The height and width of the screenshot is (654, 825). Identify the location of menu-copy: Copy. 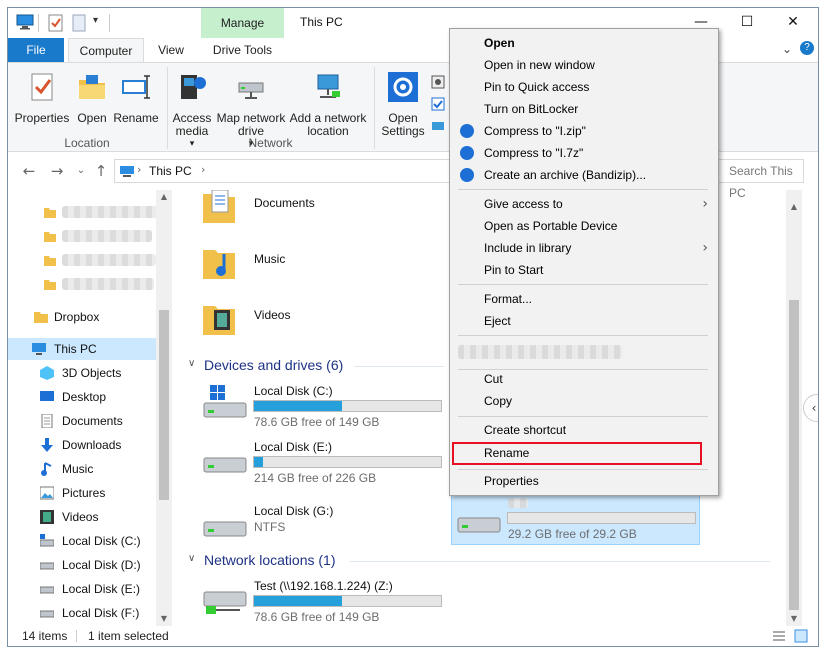
(584, 401).